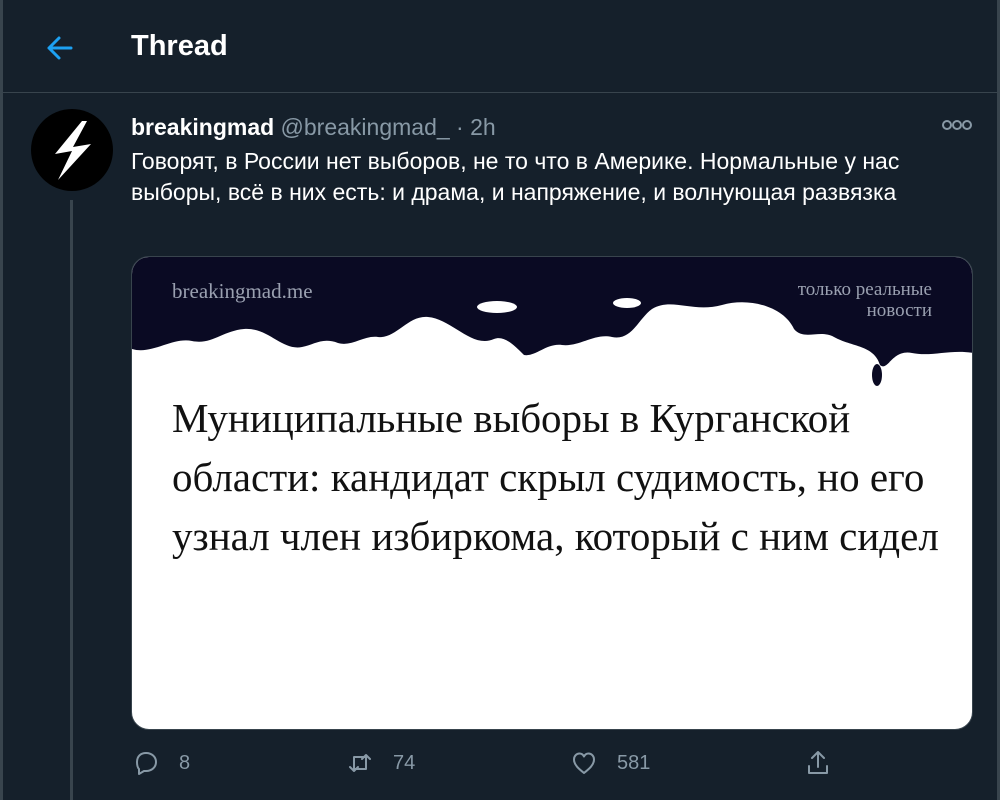 This screenshot has width=1000, height=800. I want to click on back-arrow-icon, so click(60, 48).